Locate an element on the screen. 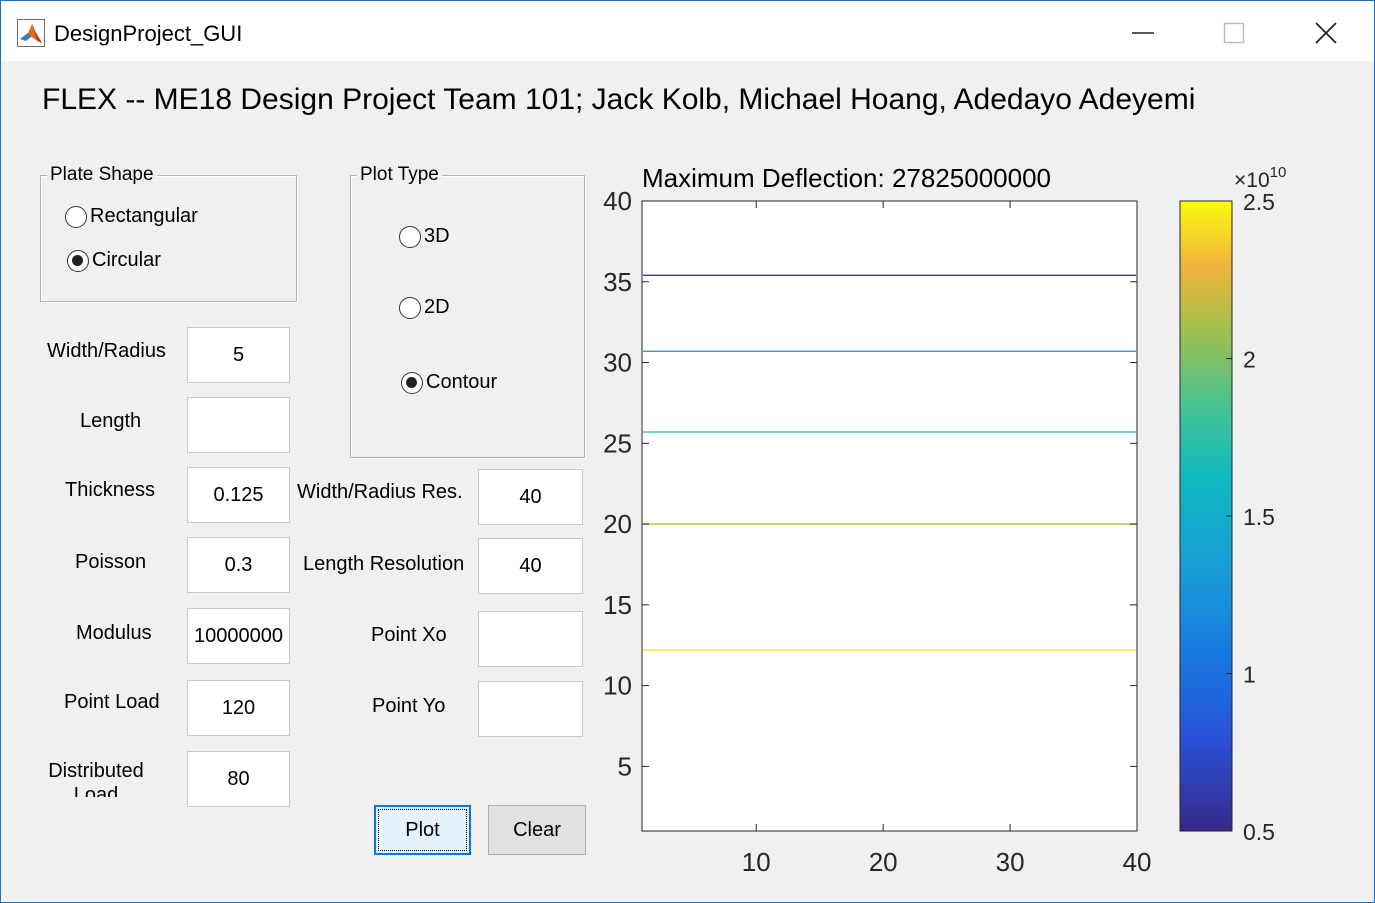 The height and width of the screenshot is (903, 1375). colorbar-tick-label: 1.5 is located at coordinates (1259, 517).